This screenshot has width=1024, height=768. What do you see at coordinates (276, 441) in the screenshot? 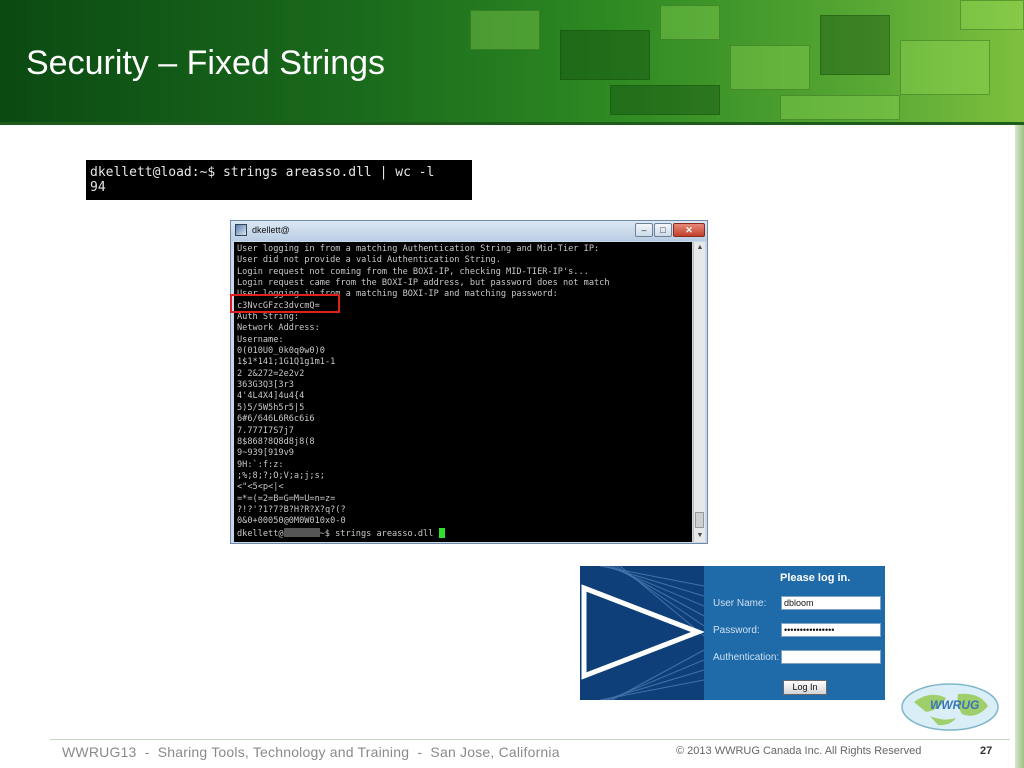
I see `terminal-line: 8$868?8Q8d8j8(8` at bounding box center [276, 441].